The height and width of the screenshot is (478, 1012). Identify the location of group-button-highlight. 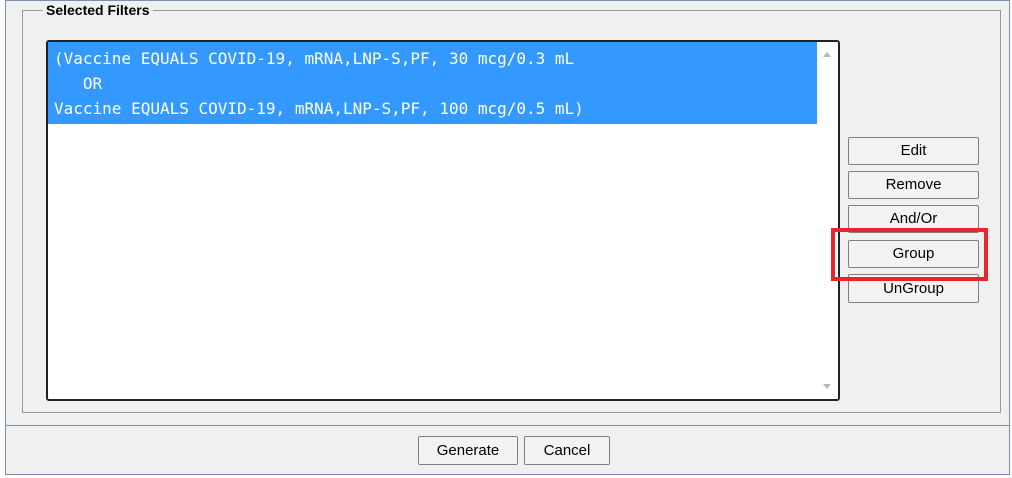
(909, 254).